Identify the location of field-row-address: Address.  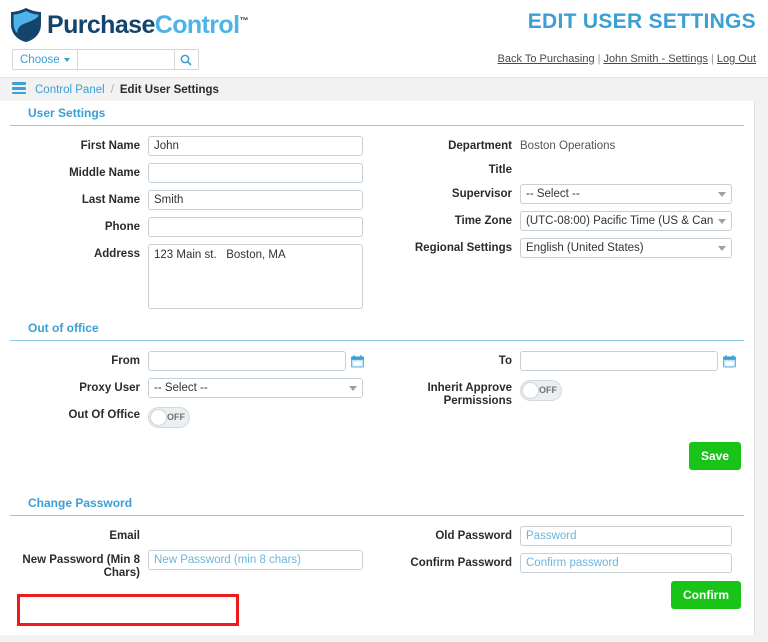
(187, 276).